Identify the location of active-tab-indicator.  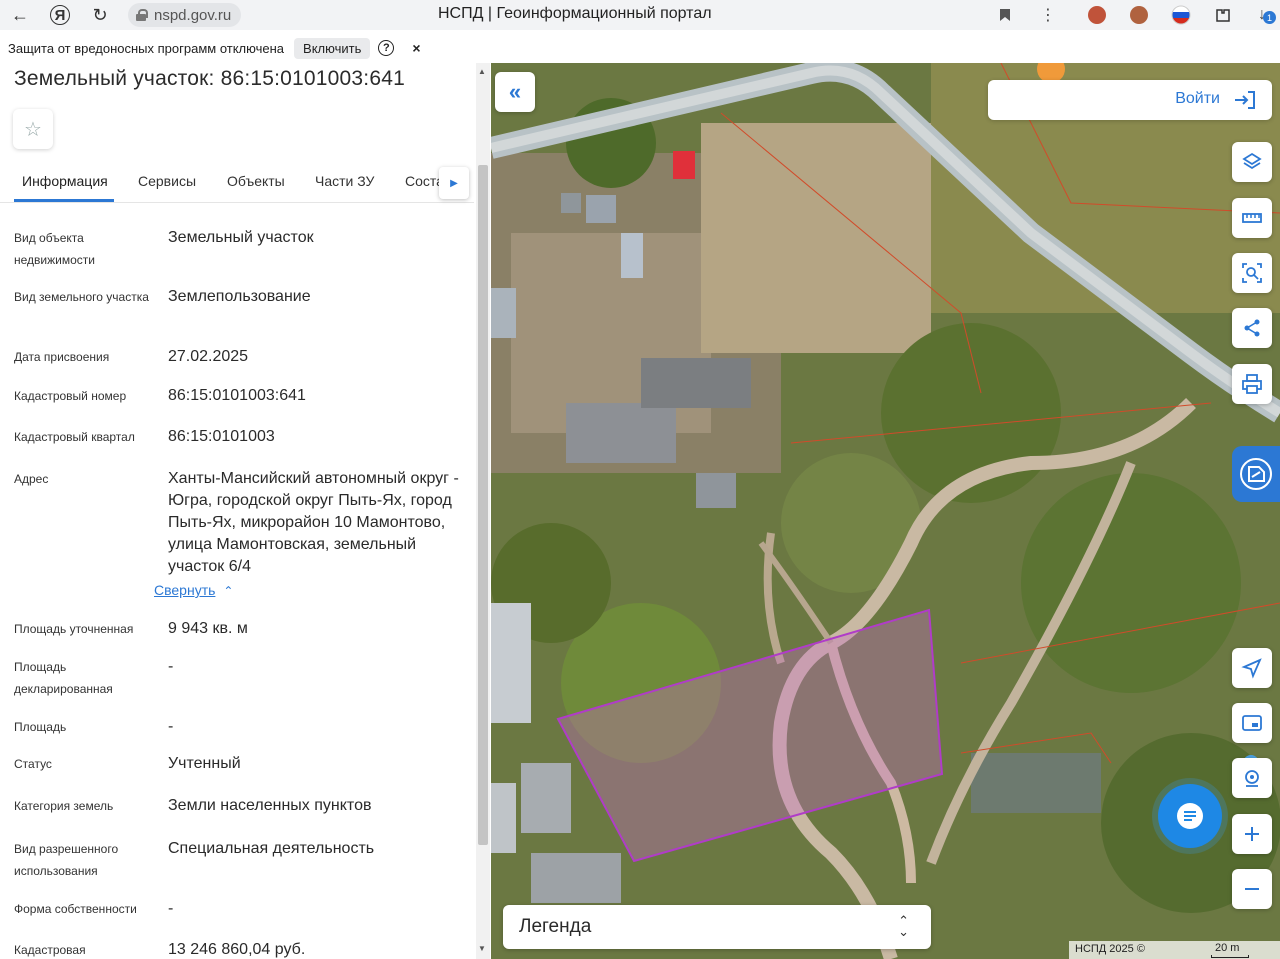
(64, 200).